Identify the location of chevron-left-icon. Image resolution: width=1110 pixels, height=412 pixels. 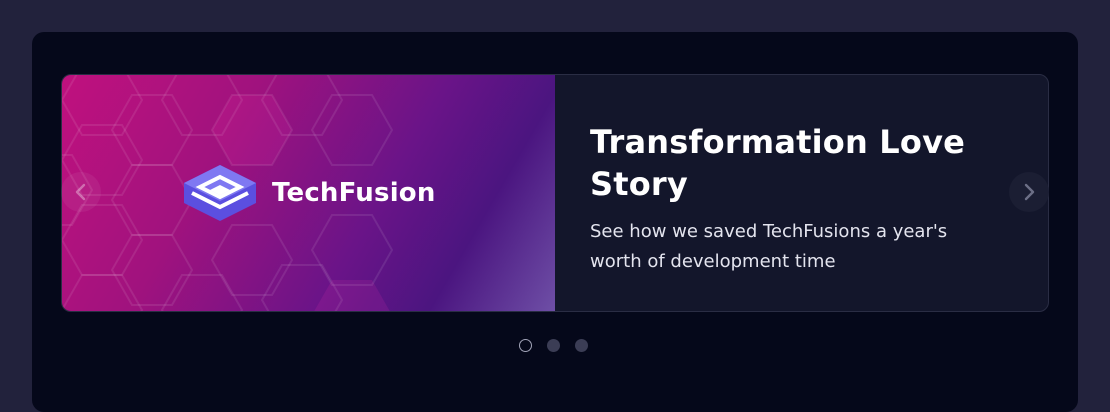
(80, 192).